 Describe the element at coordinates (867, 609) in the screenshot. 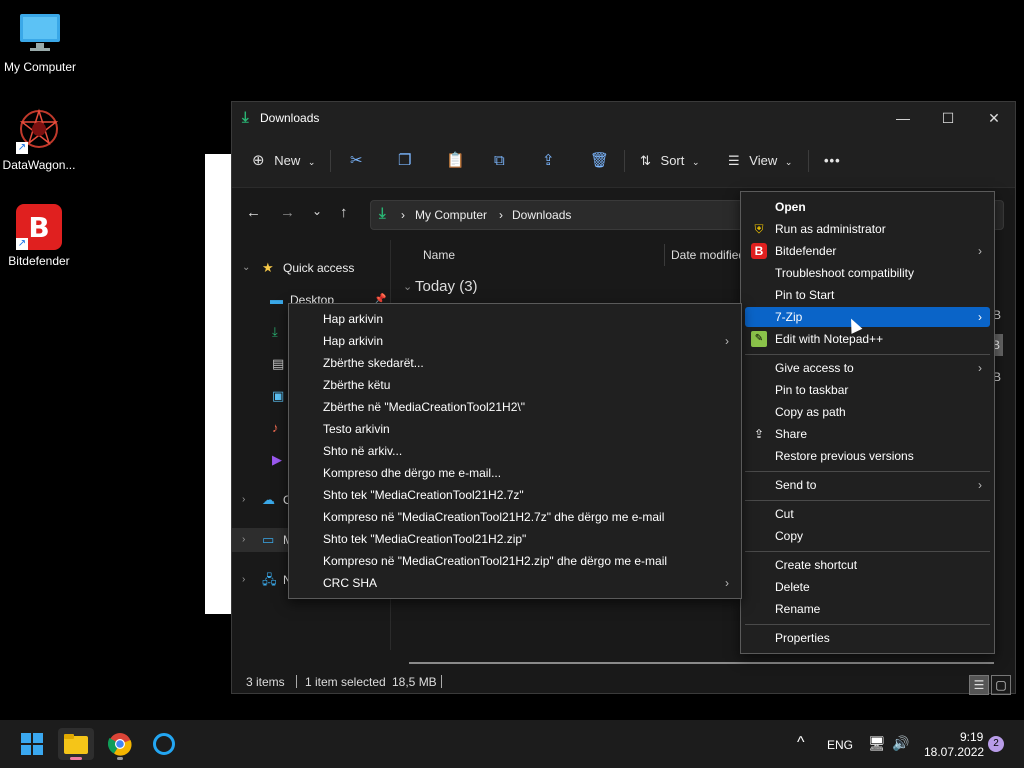

I see `menu-item-rename: Rename` at that location.